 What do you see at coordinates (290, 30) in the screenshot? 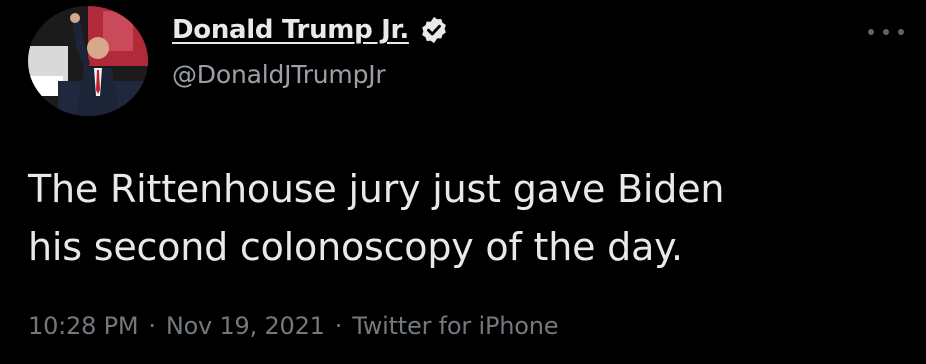
I see `author-display-name: Donald Trump Jr.` at bounding box center [290, 30].